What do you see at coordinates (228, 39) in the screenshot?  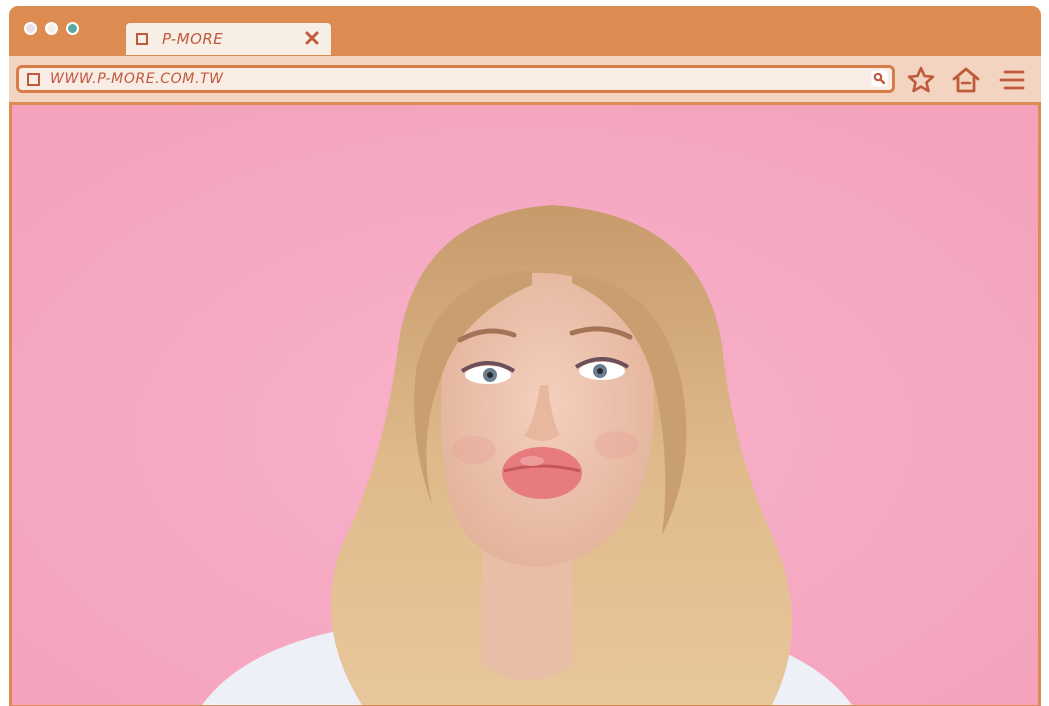 I see `browser-tab: P-MORE` at bounding box center [228, 39].